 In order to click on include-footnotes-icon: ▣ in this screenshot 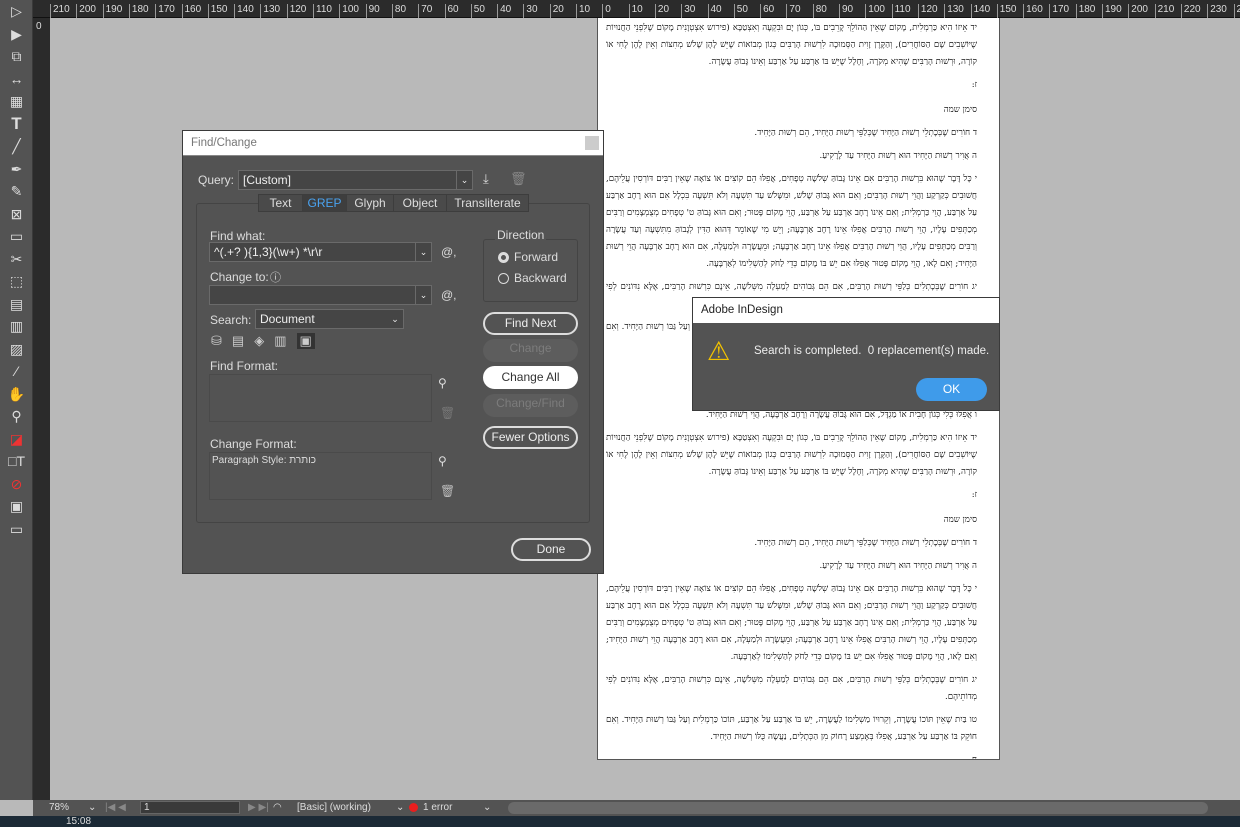, I will do `click(305, 341)`.